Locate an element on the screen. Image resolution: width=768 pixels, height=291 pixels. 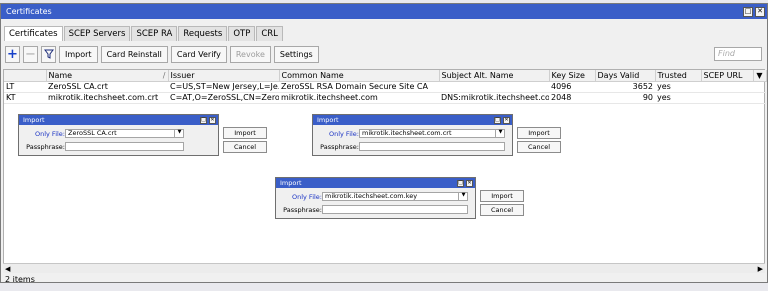
cell-name: mikrotik.itechsheet.com.crt is located at coordinates (107, 98).